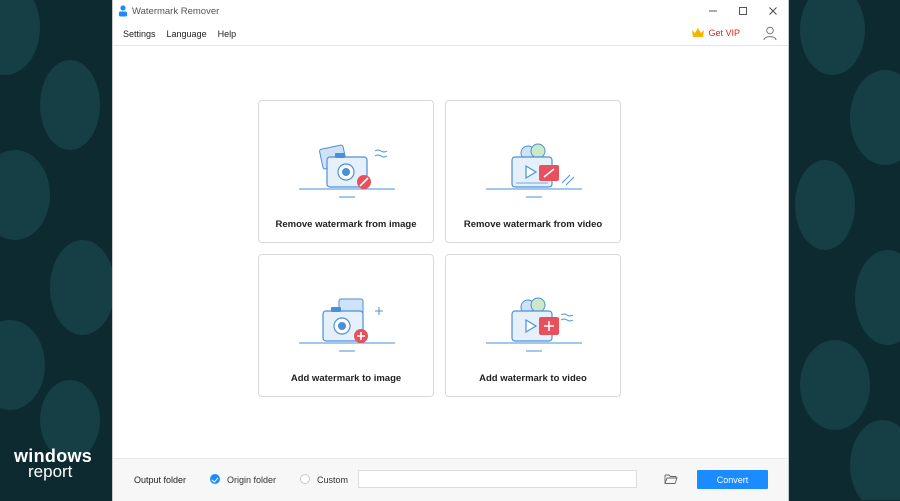 The image size is (900, 501). I want to click on add-watermark-video-card: Add watermark to video, so click(533, 325).